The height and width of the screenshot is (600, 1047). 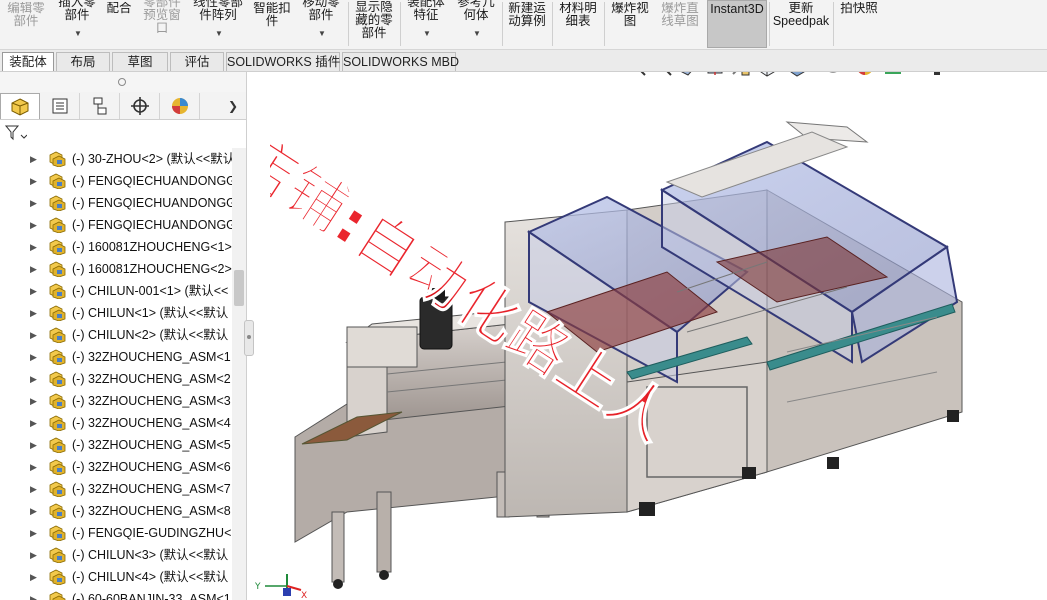 I want to click on tree-item: ▶ (-) 30-ZHOU<2> (默认<<默认, so click(x=116, y=159).